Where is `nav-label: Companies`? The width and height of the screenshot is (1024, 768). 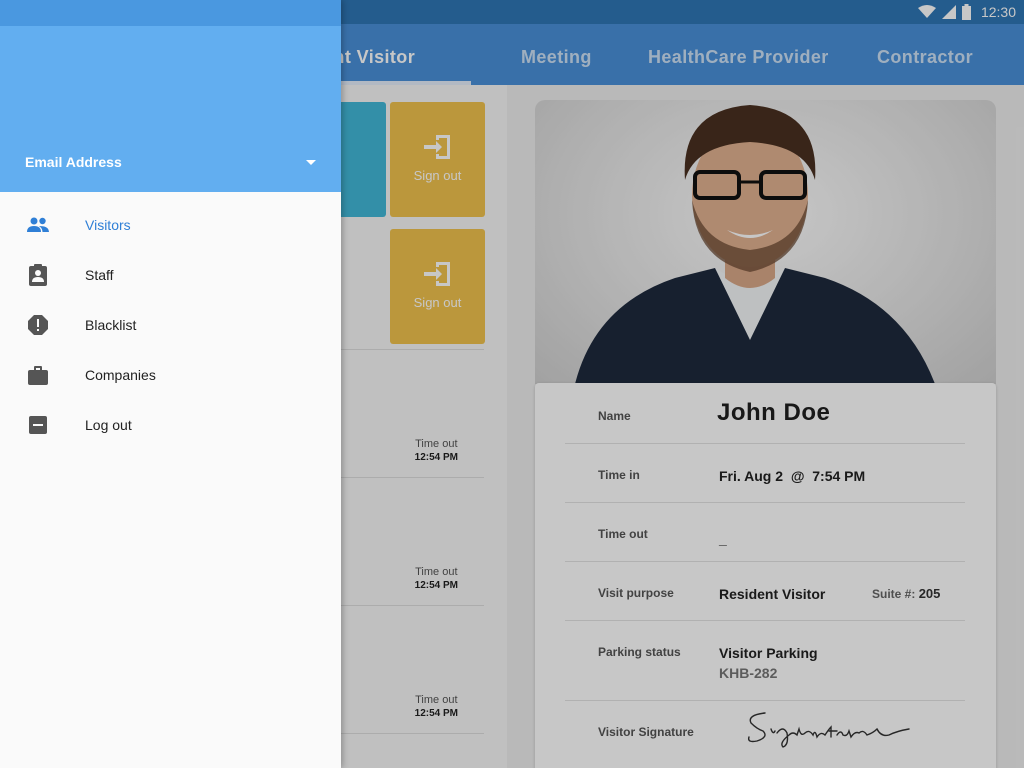
nav-label: Companies is located at coordinates (120, 375).